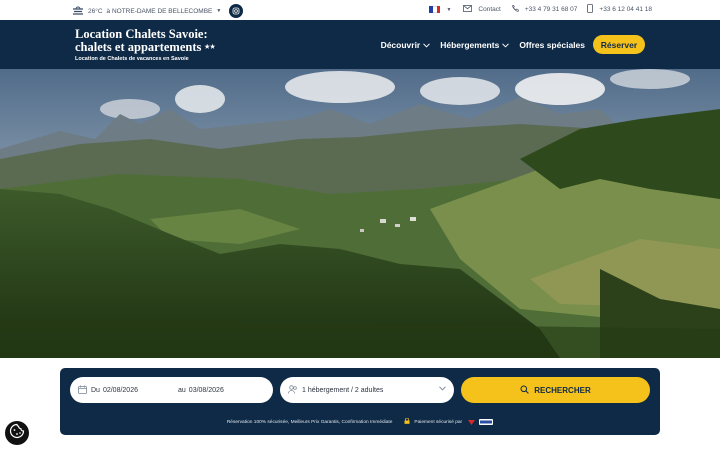 This screenshot has height=450, width=720. What do you see at coordinates (448, 10) in the screenshot?
I see `language-chevron-icon: ▼` at bounding box center [448, 10].